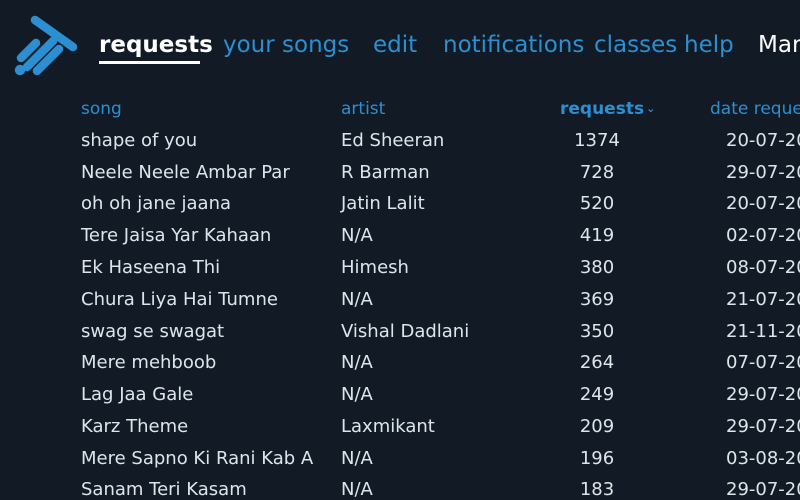  I want to click on requests-cell: 183, so click(597, 489).